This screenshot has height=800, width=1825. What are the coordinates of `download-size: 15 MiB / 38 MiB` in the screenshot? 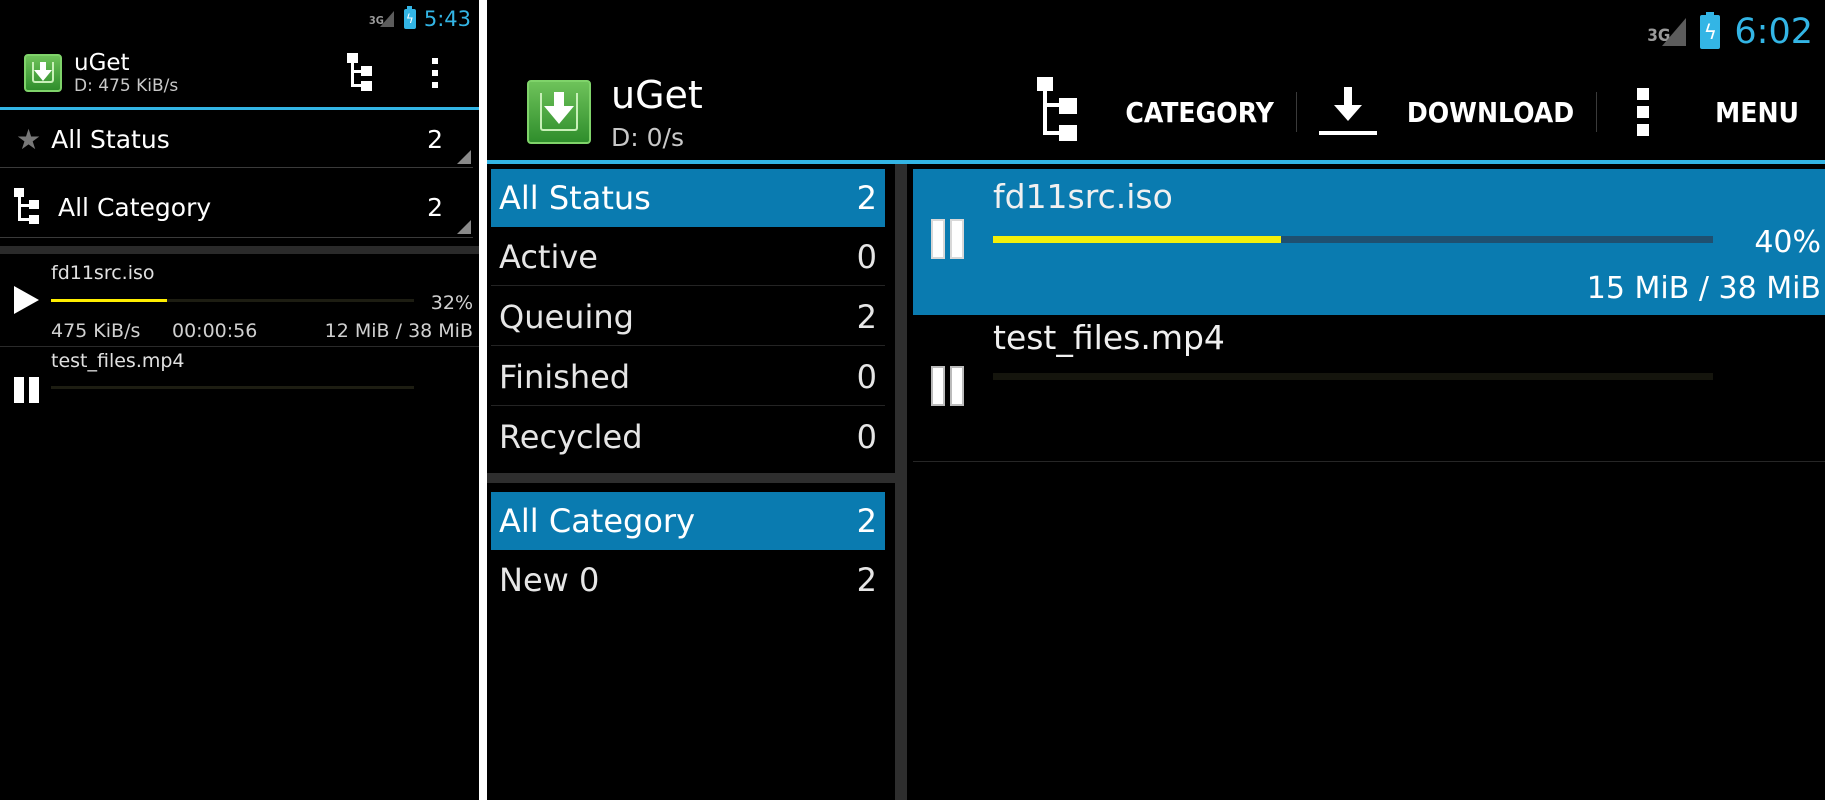 It's located at (1703, 288).